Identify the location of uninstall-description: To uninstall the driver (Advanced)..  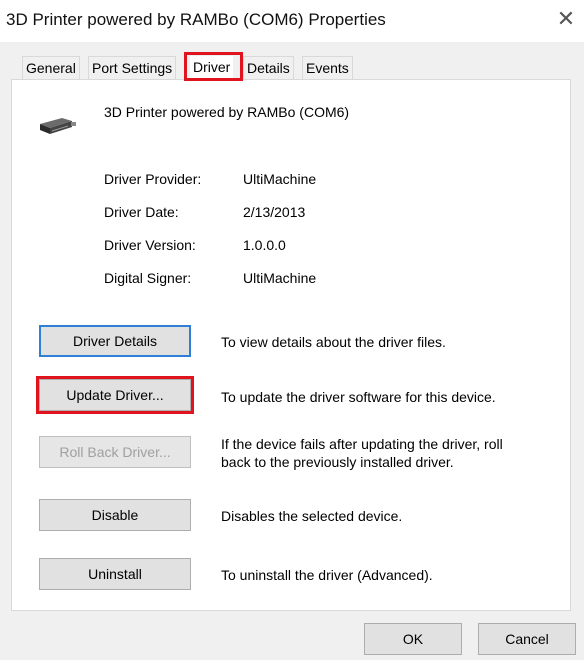
(327, 575).